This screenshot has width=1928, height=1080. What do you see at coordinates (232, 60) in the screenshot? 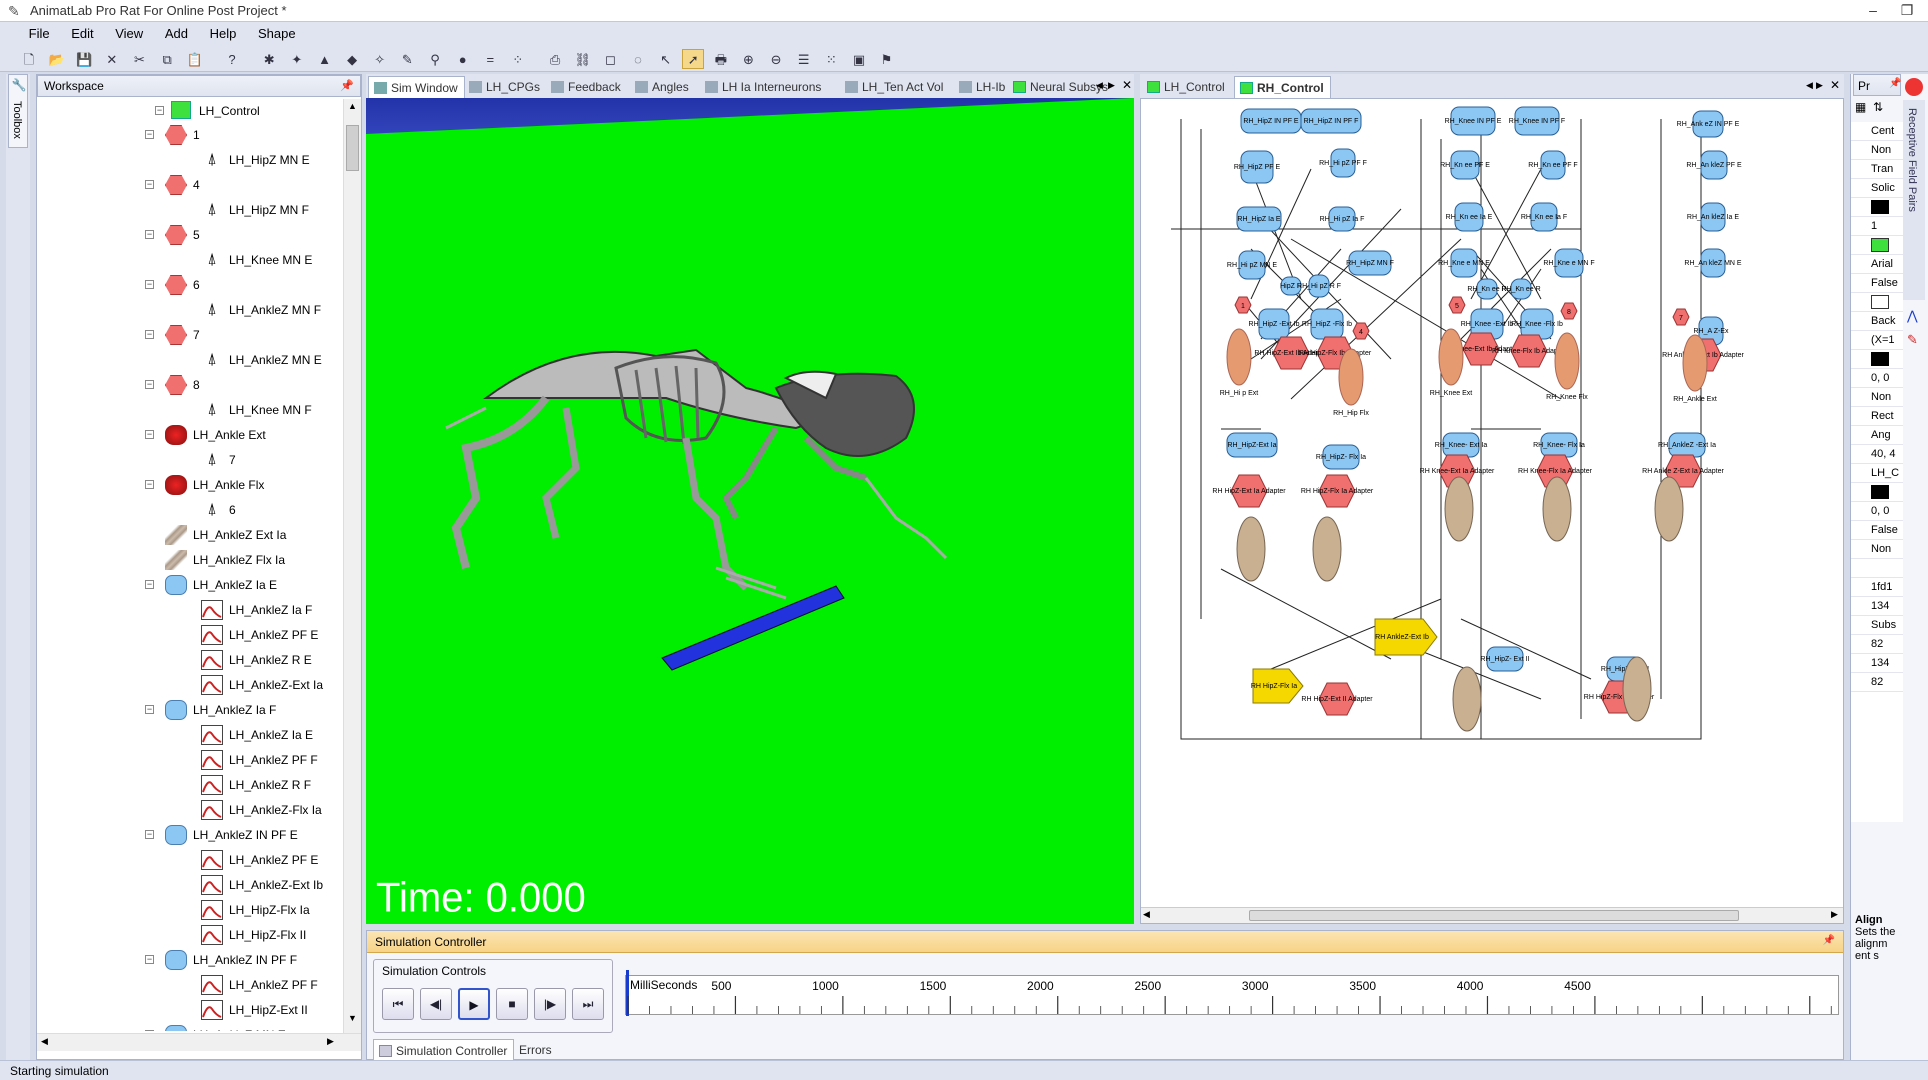
I see `help-icon: ?` at bounding box center [232, 60].